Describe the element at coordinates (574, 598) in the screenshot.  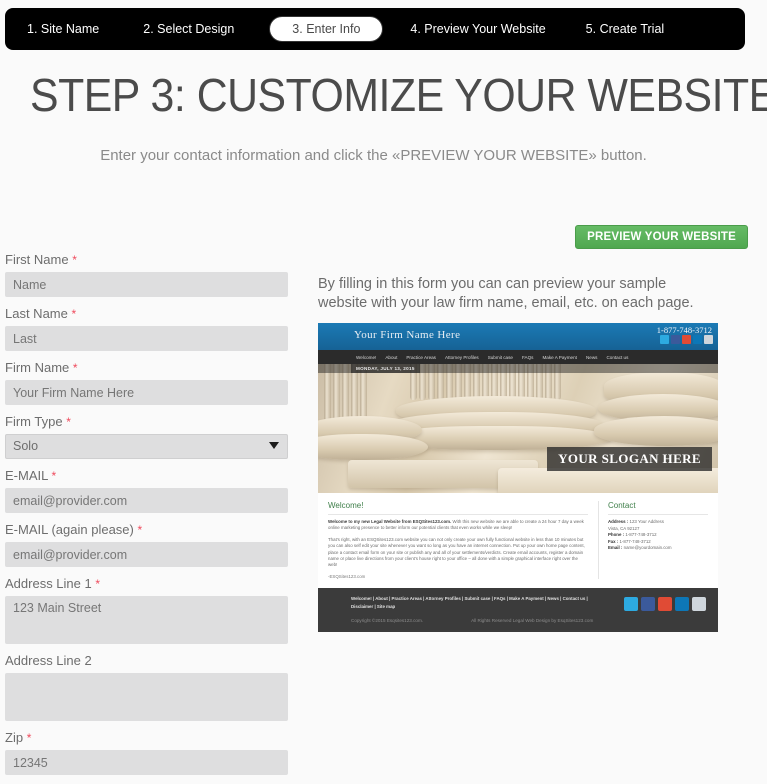
I see `footer-link-contact-us: Contact us` at that location.